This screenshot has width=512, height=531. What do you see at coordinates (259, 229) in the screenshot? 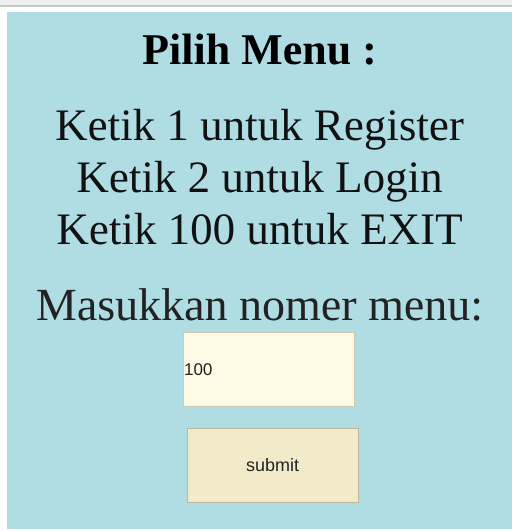
I see `menu-option: Ketik 100 untuk EXIT` at bounding box center [259, 229].